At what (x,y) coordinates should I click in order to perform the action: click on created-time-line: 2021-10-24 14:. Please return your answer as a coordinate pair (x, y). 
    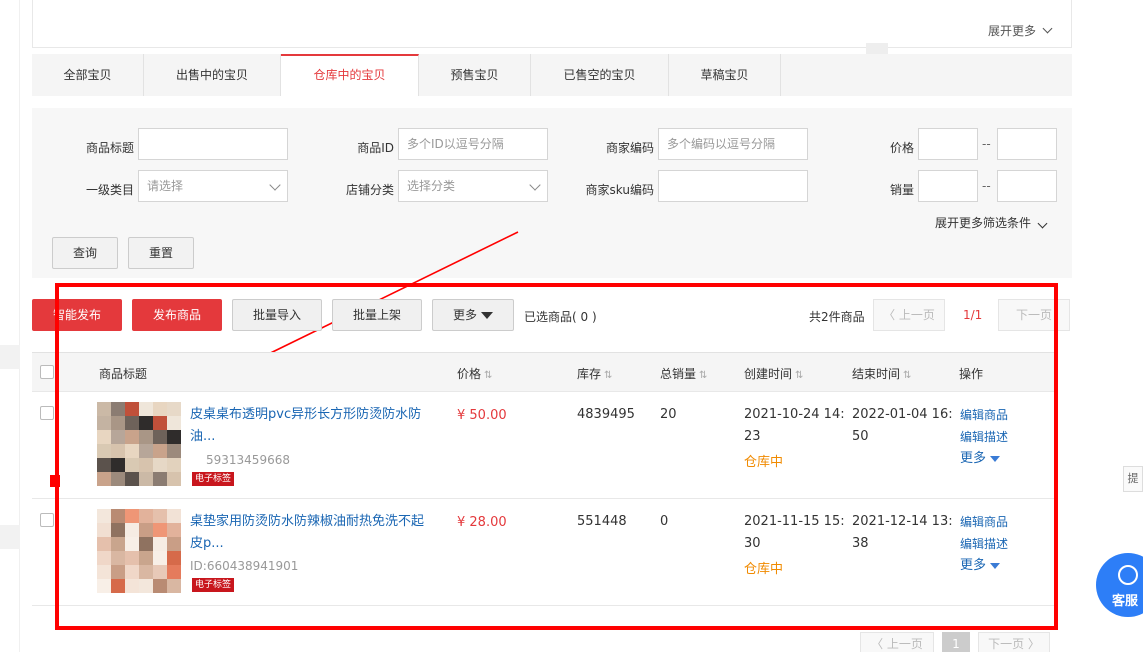
    Looking at the image, I should click on (794, 414).